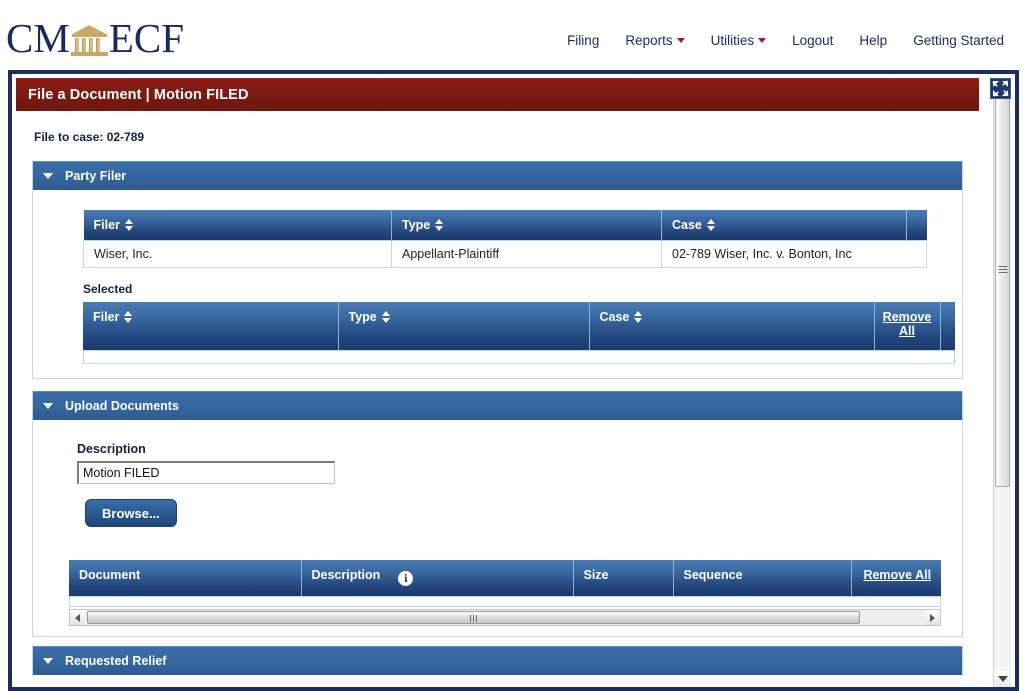  I want to click on nav-label-help: Help, so click(873, 40).